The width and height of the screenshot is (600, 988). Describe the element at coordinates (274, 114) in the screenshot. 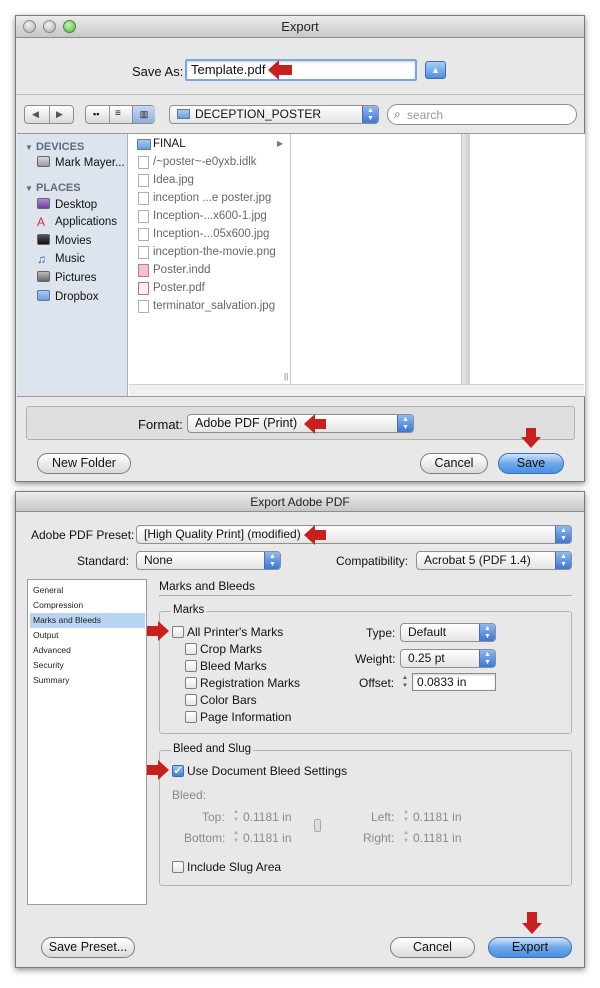

I see `folder-popup: DECEPTION_POSTER ▲ ▼` at that location.